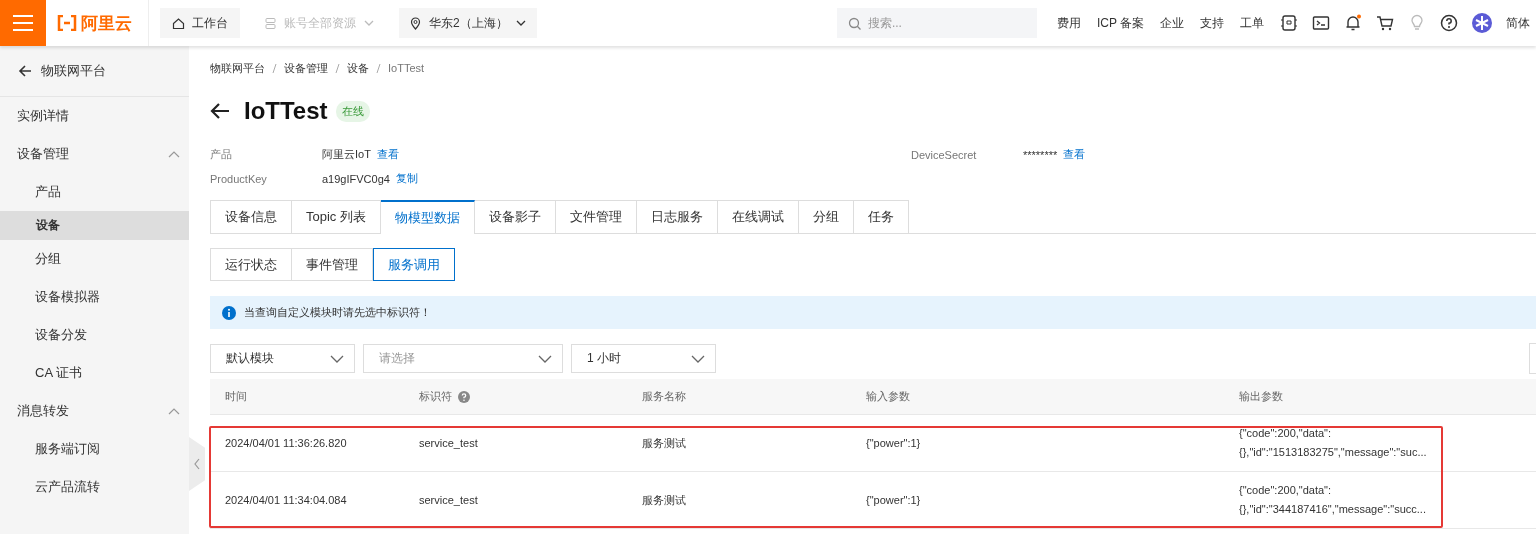  What do you see at coordinates (1321, 23) in the screenshot?
I see `terminal-icon` at bounding box center [1321, 23].